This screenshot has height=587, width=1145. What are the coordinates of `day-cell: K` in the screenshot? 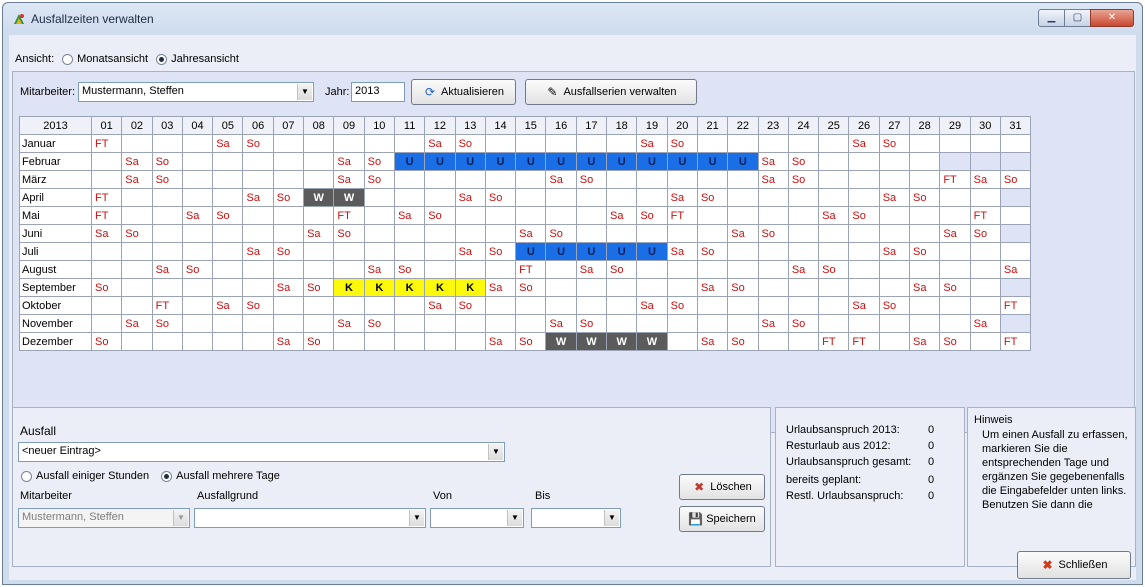 It's located at (379, 287).